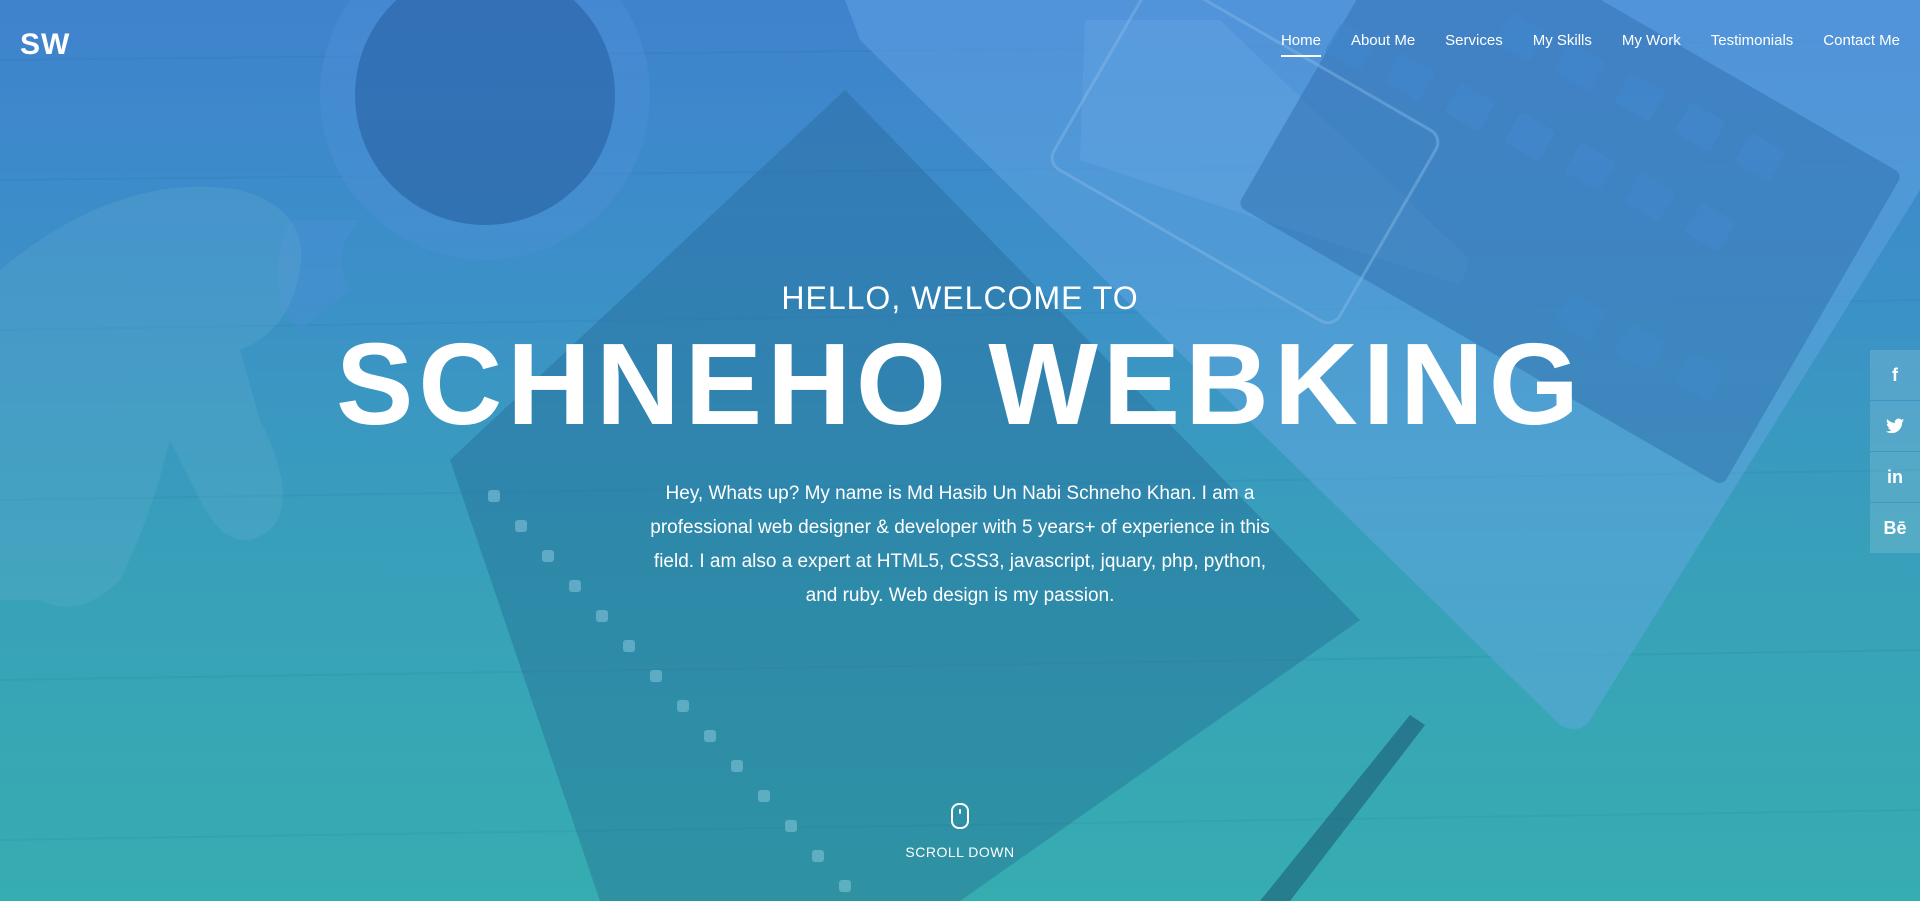 Image resolution: width=1920 pixels, height=901 pixels. I want to click on nav-item-my-work: My Work, so click(1651, 44).